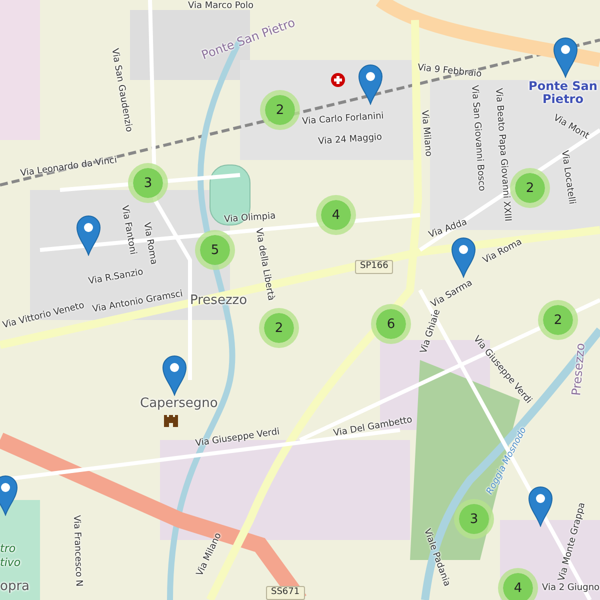 The height and width of the screenshot is (600, 600). Describe the element at coordinates (338, 80) in the screenshot. I see `hospital-cross-icon` at that location.